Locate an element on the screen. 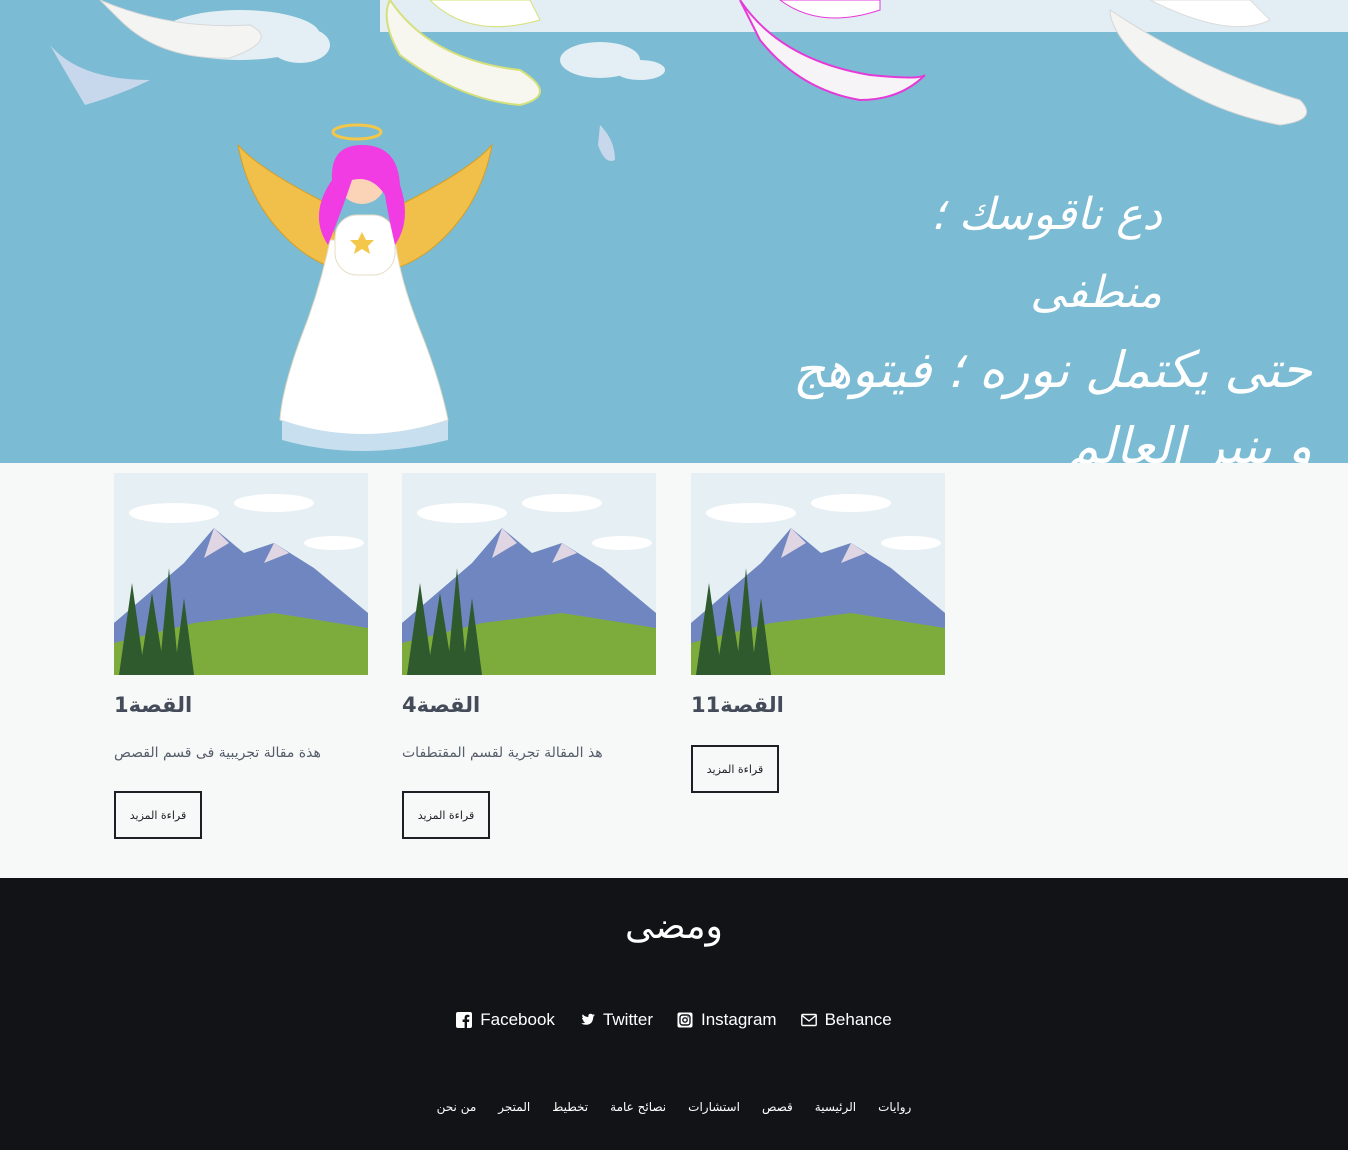 Image resolution: width=1348 pixels, height=1150 pixels. hero-quote-line-2: حتى يكتمل نوره ؛ فيتوهج و ينير العالم is located at coordinates (1052, 402).